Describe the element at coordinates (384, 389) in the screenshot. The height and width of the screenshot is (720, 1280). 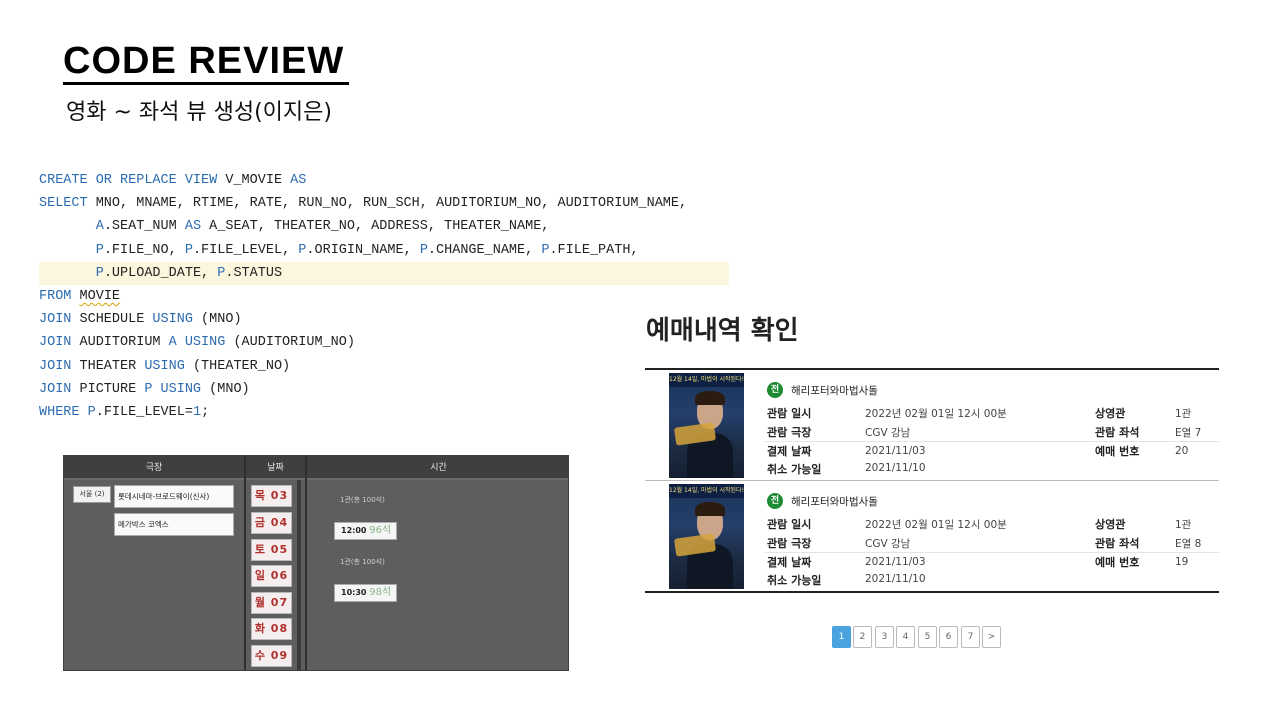
I see `code-line: JOIN PICTURE P USING (MNO)` at that location.